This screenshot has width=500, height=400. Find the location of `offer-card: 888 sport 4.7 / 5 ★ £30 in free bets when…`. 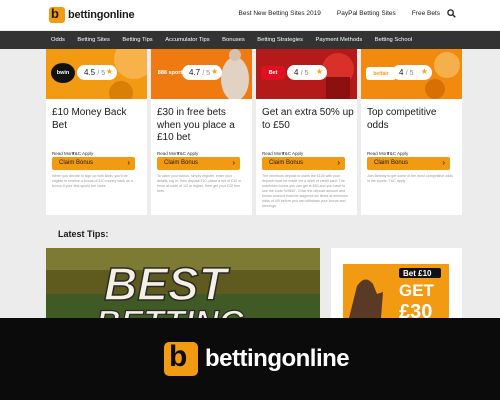

offer-card: 888 sport 4.7 / 5 ★ £30 in free bets when… is located at coordinates (201, 132).